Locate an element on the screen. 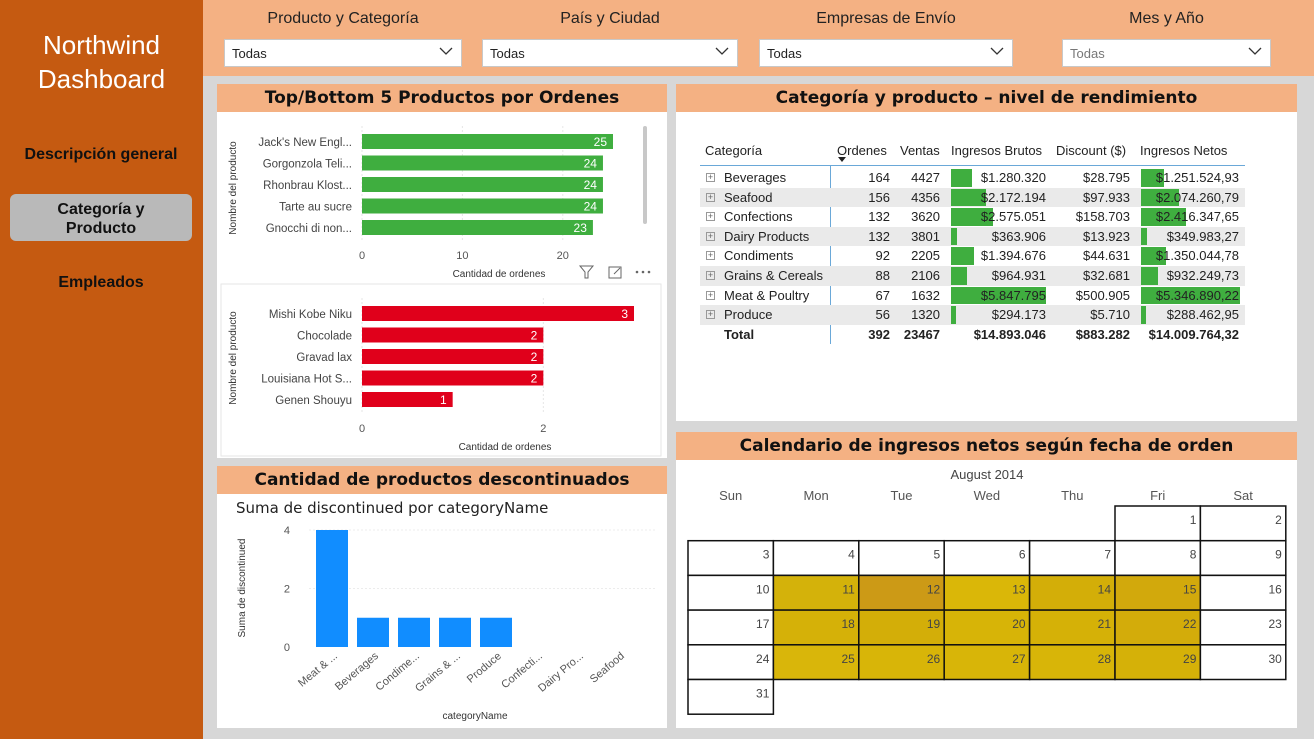 This screenshot has width=1314, height=739. cell-categoria: Confections is located at coordinates (758, 217).